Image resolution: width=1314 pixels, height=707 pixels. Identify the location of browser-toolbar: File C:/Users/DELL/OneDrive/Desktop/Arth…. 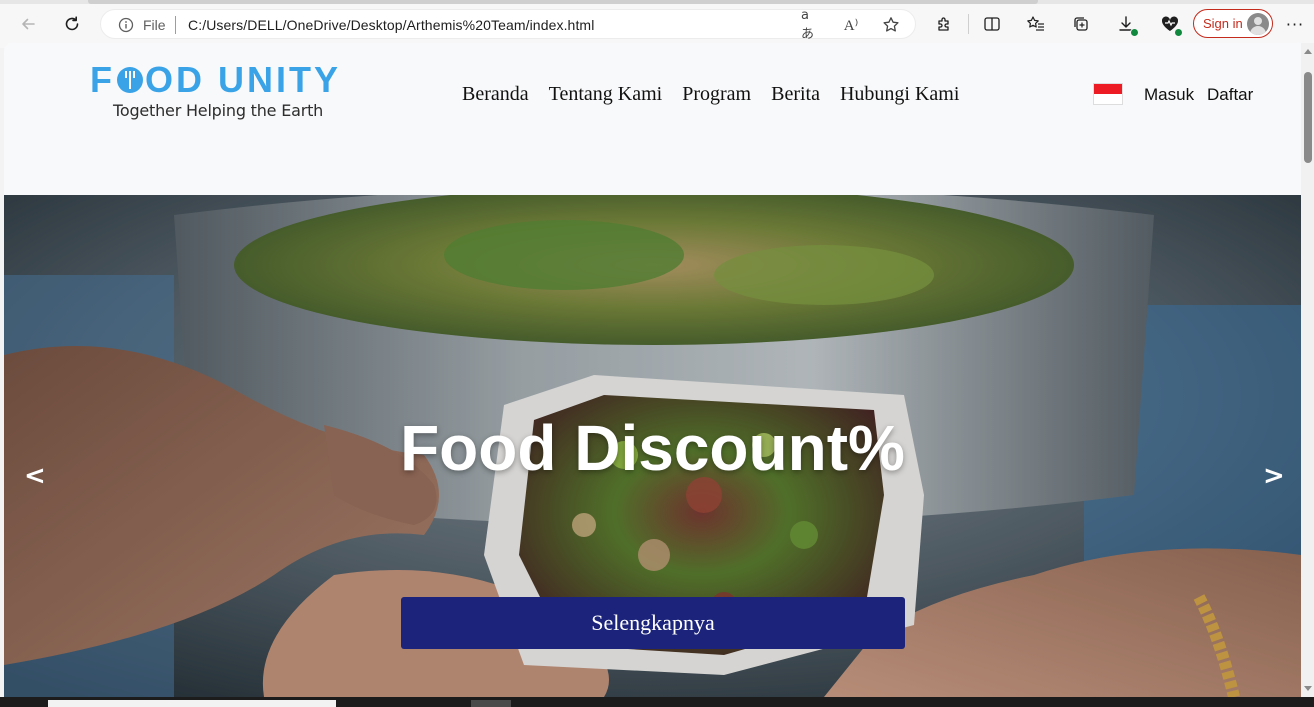
(657, 24).